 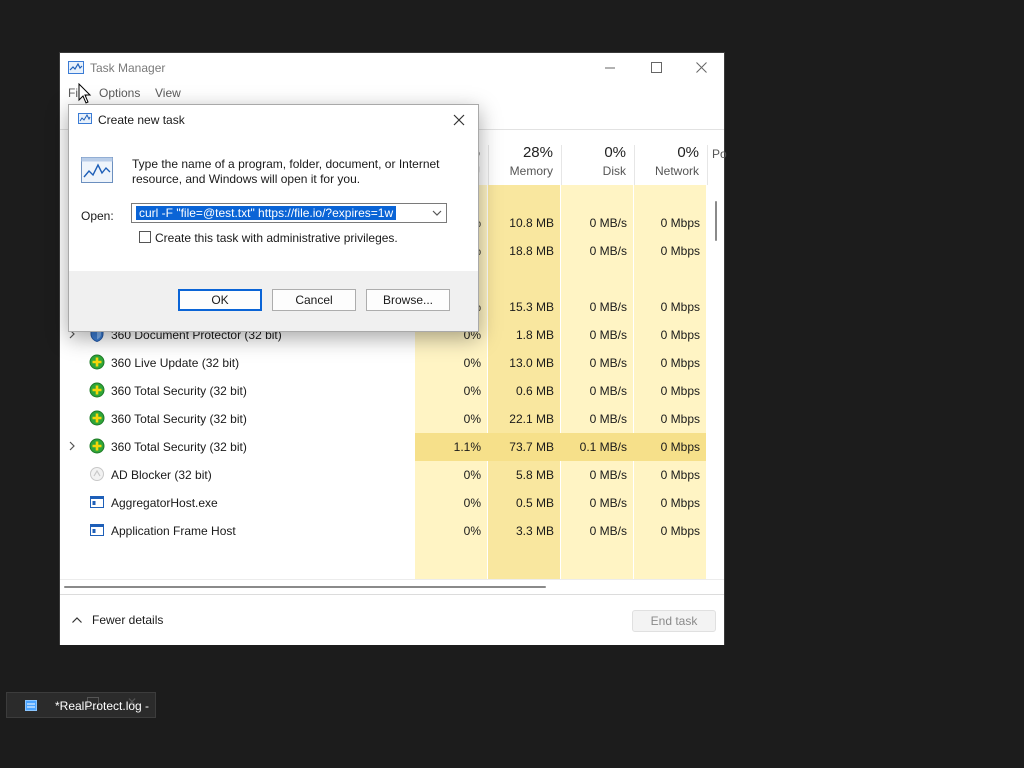 What do you see at coordinates (384, 503) in the screenshot?
I see `table-row: AggregatorHost.exe 0% 0.5 MB 0 MB/s 0 Mbps` at bounding box center [384, 503].